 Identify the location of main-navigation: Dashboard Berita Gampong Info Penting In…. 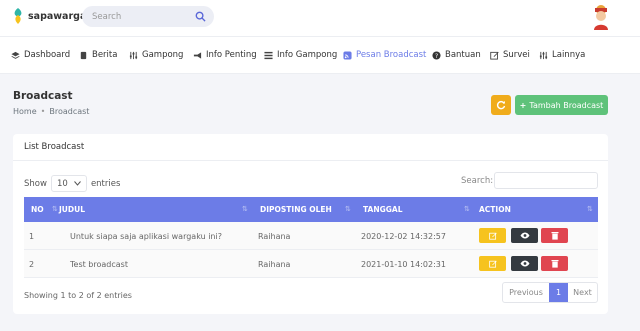
(320, 55).